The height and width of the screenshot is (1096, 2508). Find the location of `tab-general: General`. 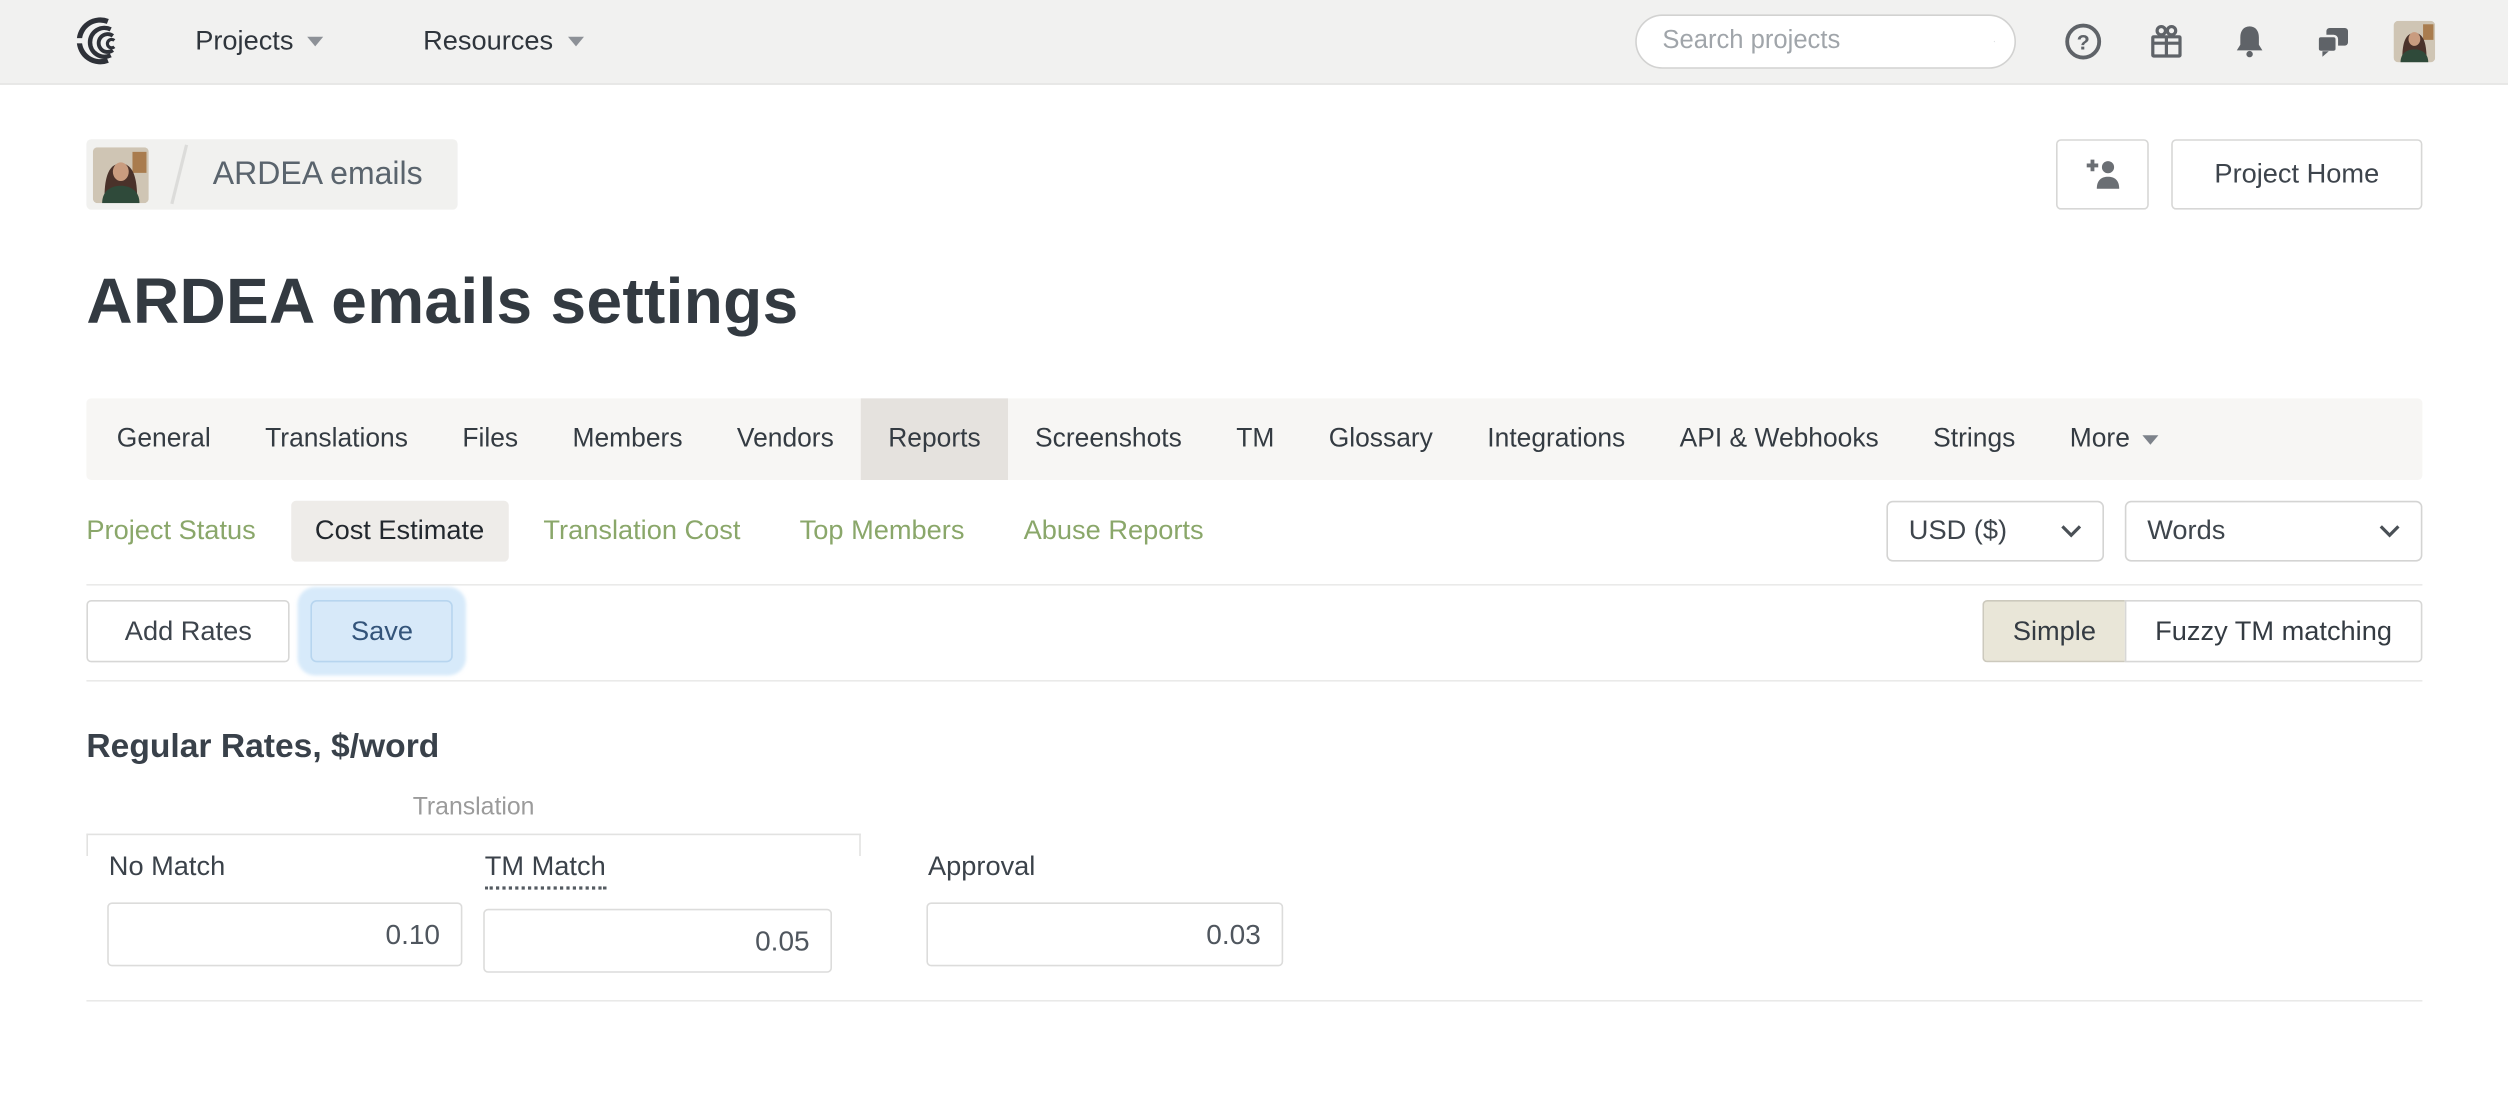

tab-general: General is located at coordinates (164, 439).